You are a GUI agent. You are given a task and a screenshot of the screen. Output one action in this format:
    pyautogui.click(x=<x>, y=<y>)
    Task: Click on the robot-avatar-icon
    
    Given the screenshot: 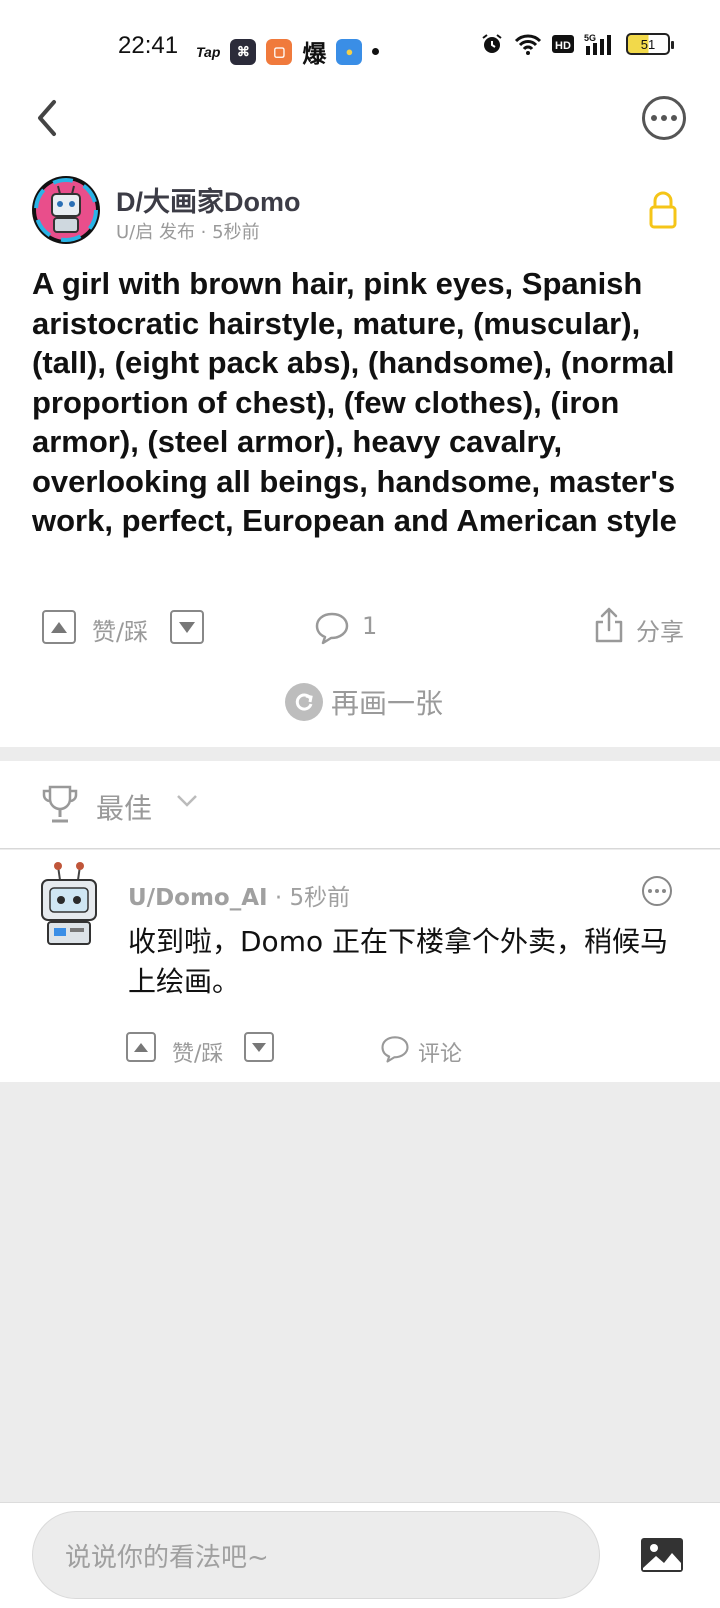 What is the action you would take?
    pyautogui.click(x=66, y=210)
    